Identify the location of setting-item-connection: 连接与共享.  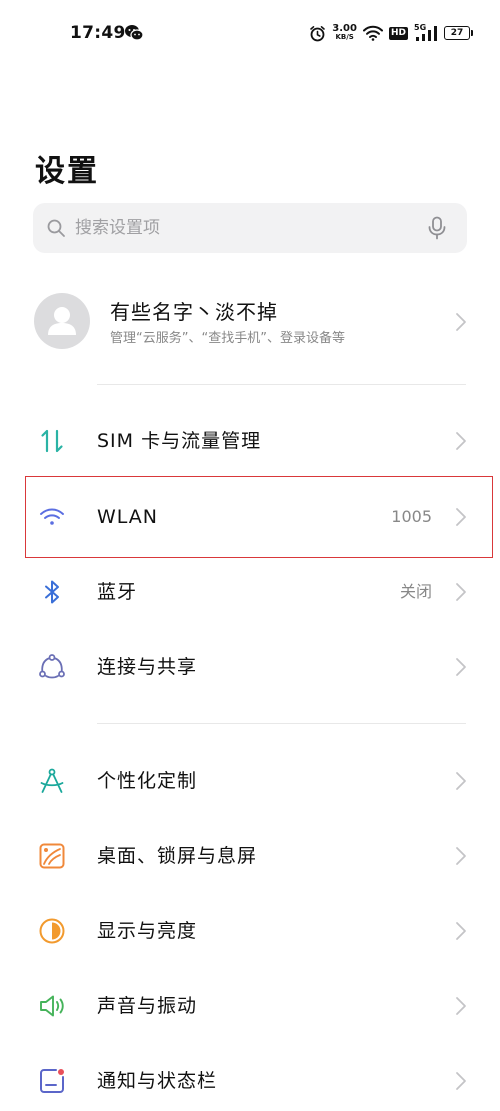
(250, 667).